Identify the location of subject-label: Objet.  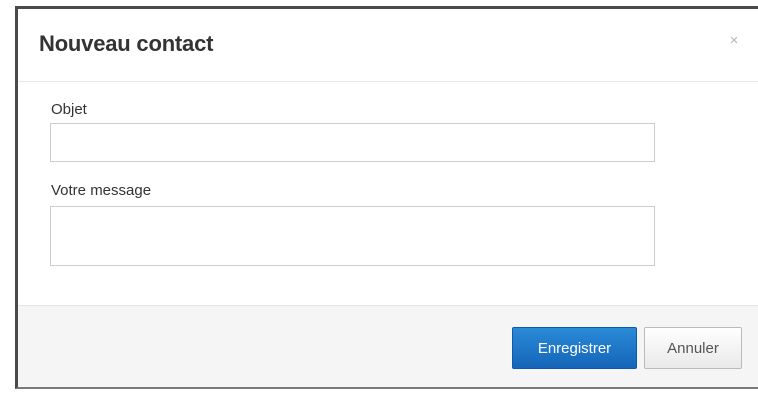
(69, 109).